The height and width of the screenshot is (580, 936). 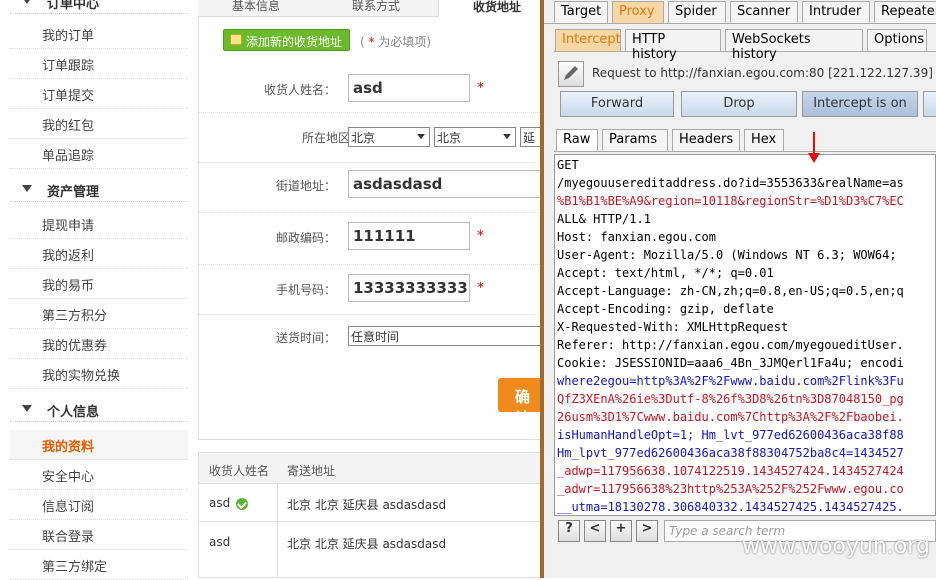 I want to click on sidebar-item-redemptions: 我的实物兑换, so click(x=99, y=374).